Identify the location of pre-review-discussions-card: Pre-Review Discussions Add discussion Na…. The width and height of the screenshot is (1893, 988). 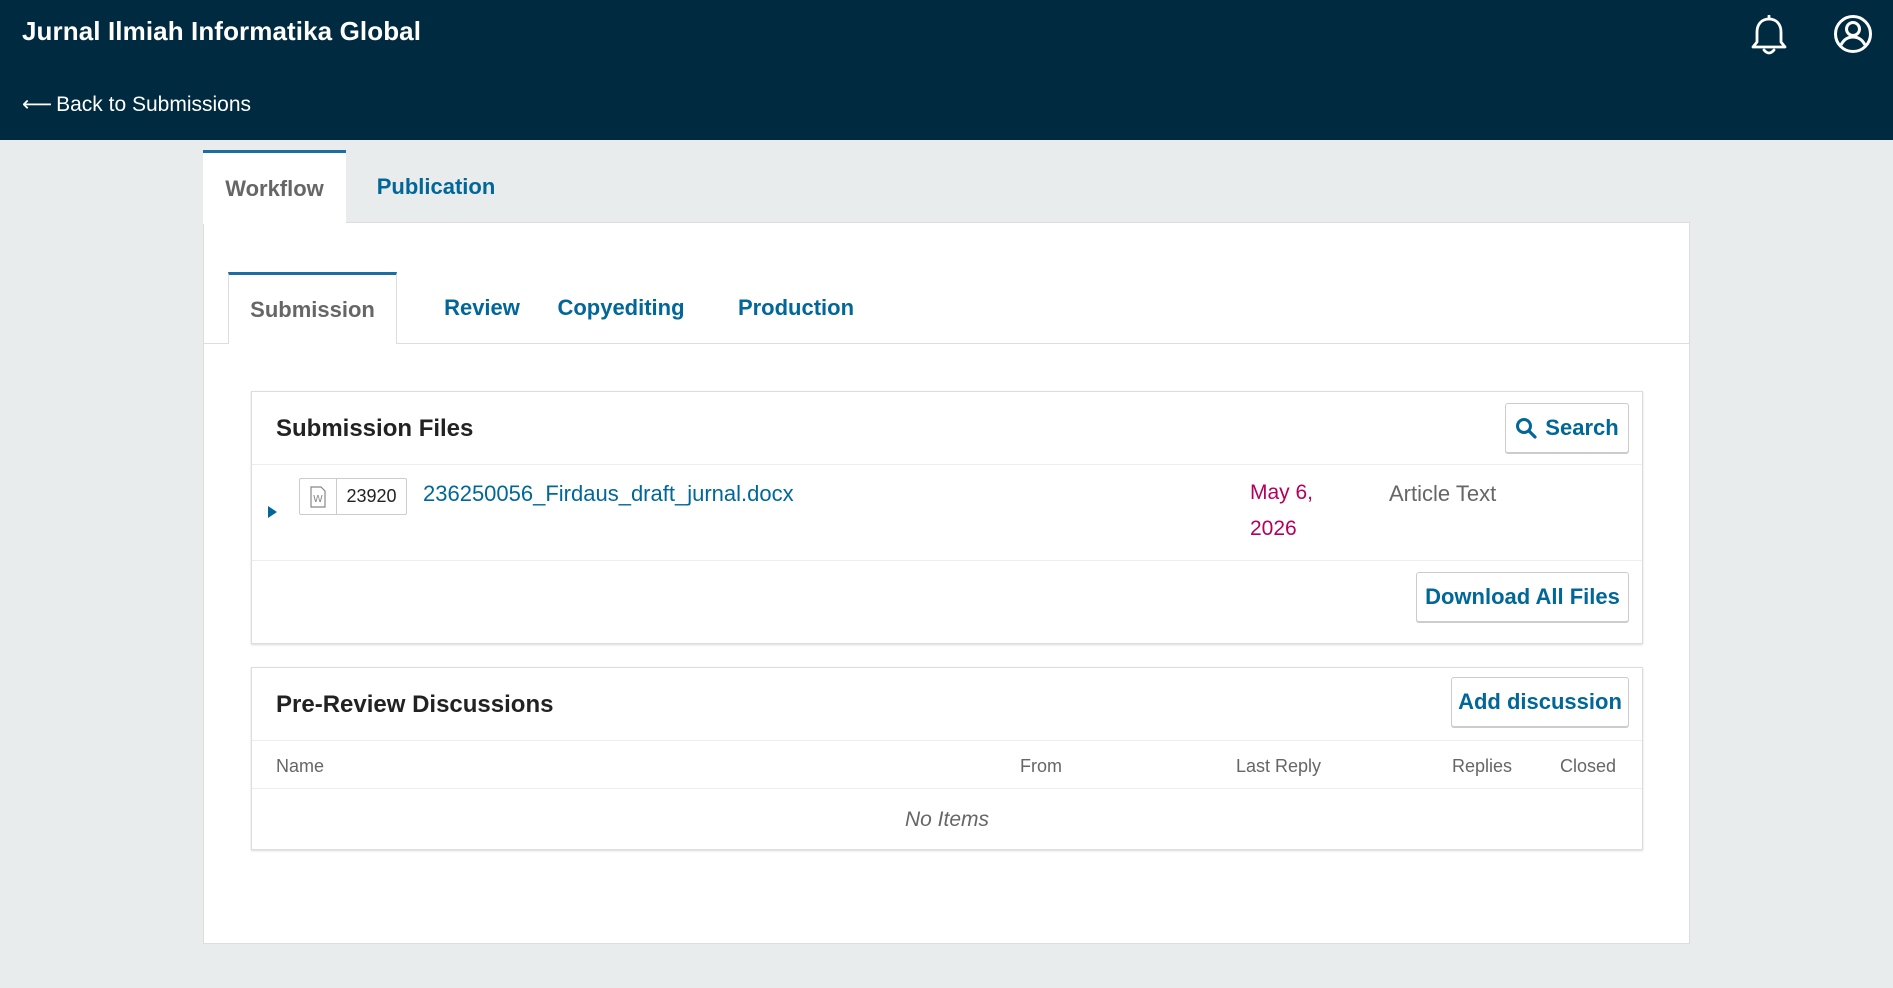
(947, 758).